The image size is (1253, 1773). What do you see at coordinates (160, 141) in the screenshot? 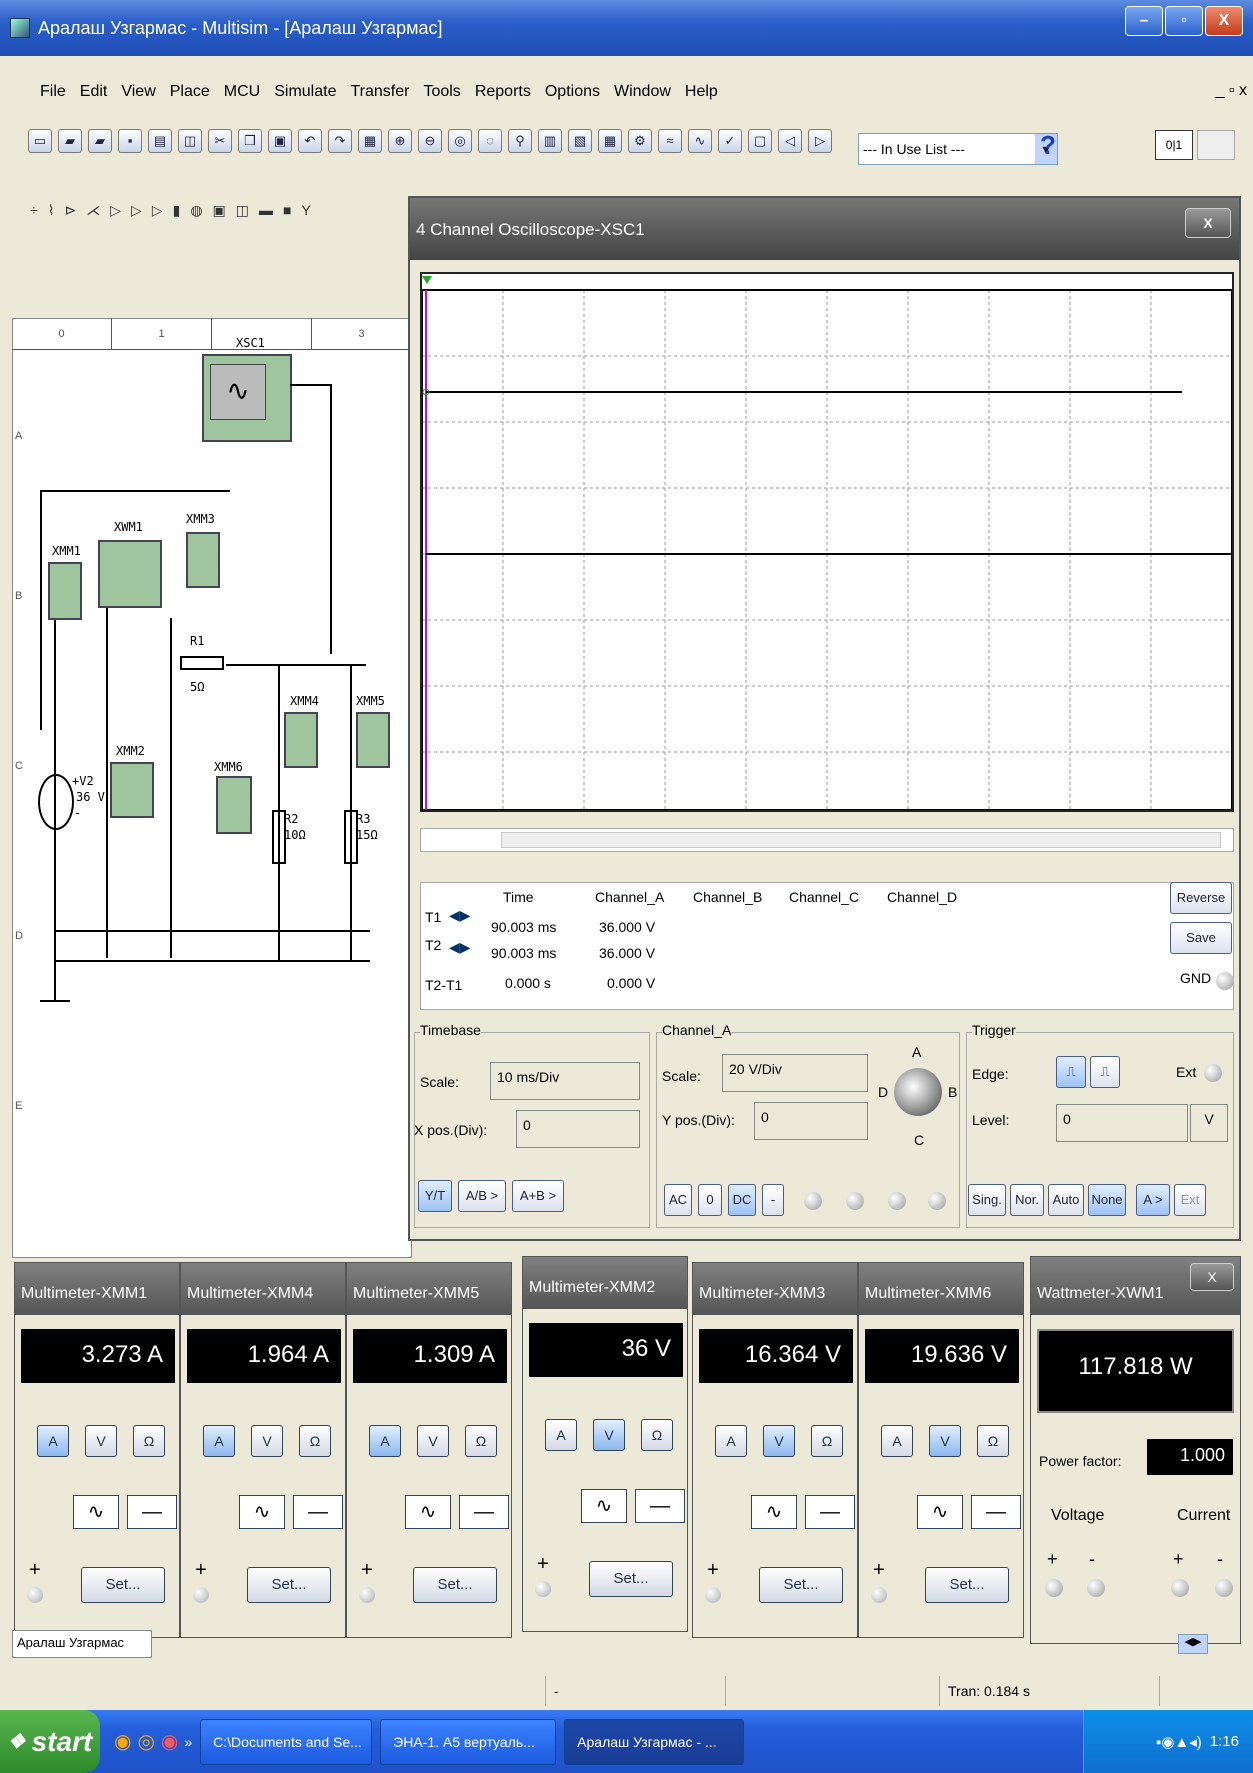
I see `print-icon: ▤` at bounding box center [160, 141].